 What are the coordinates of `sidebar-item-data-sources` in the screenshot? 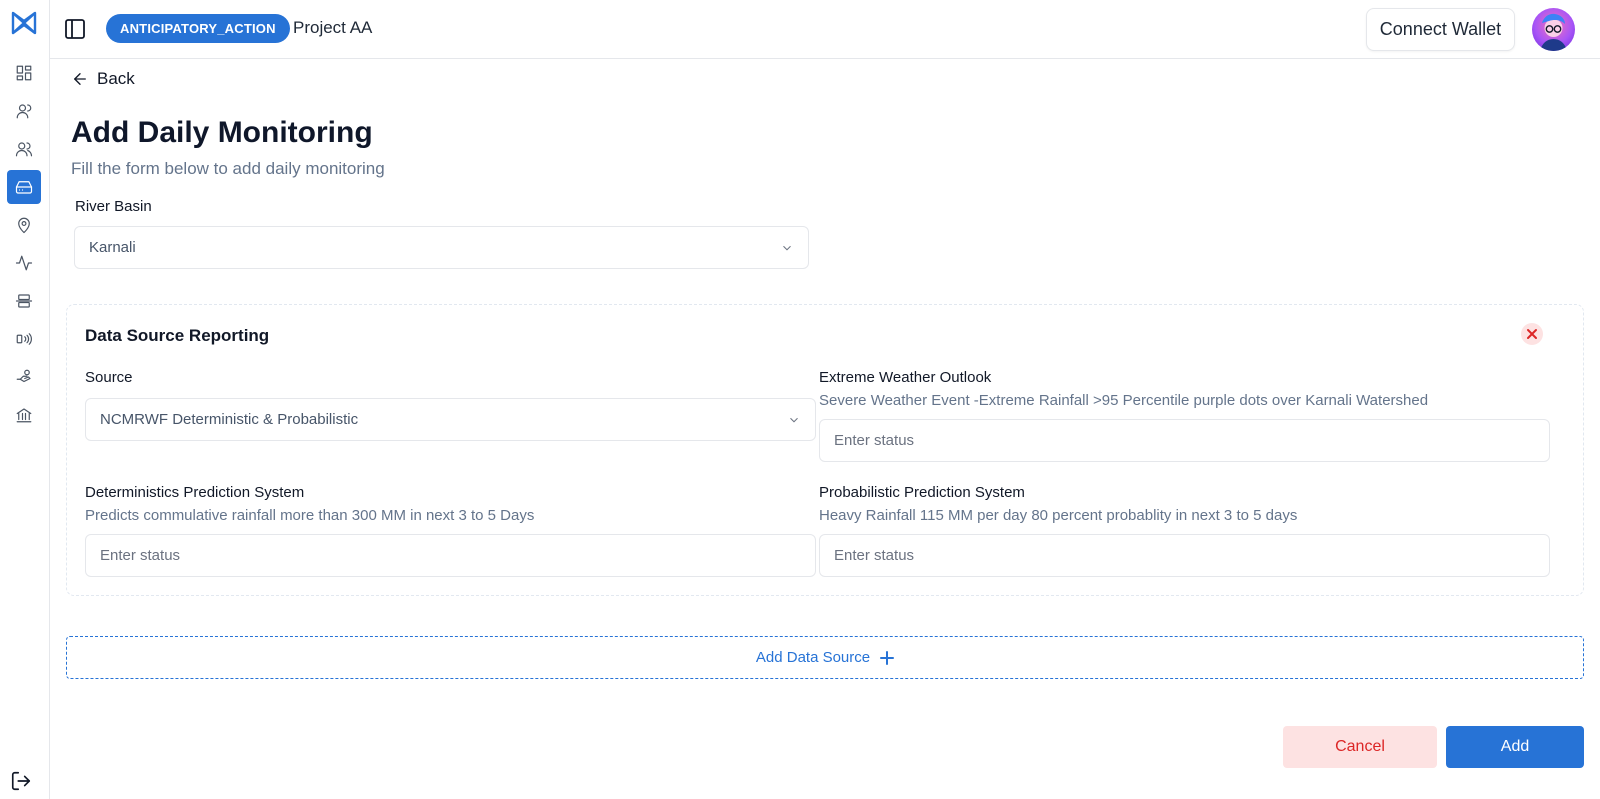 It's located at (24, 187).